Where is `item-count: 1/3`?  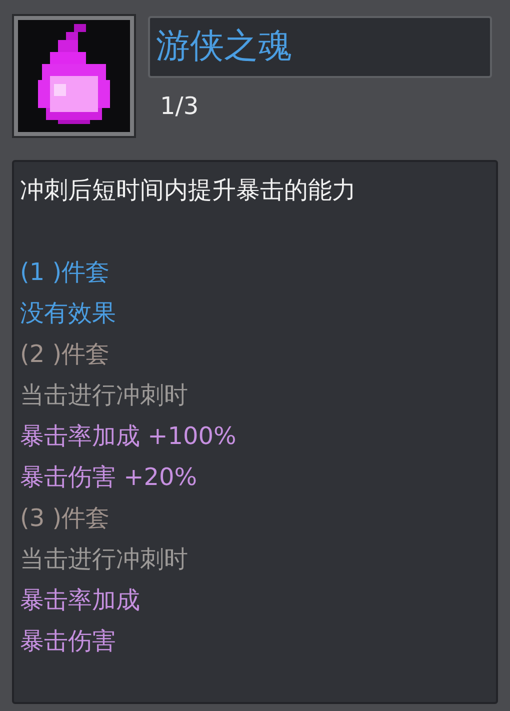 item-count: 1/3 is located at coordinates (180, 106).